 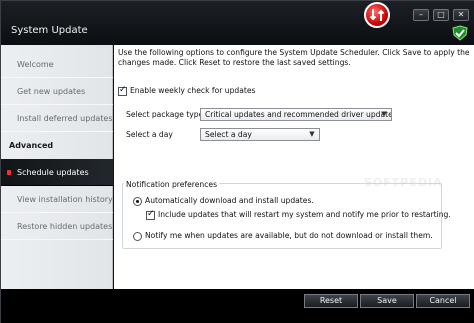 What do you see at coordinates (377, 15) in the screenshot?
I see `update-arrows-icon` at bounding box center [377, 15].